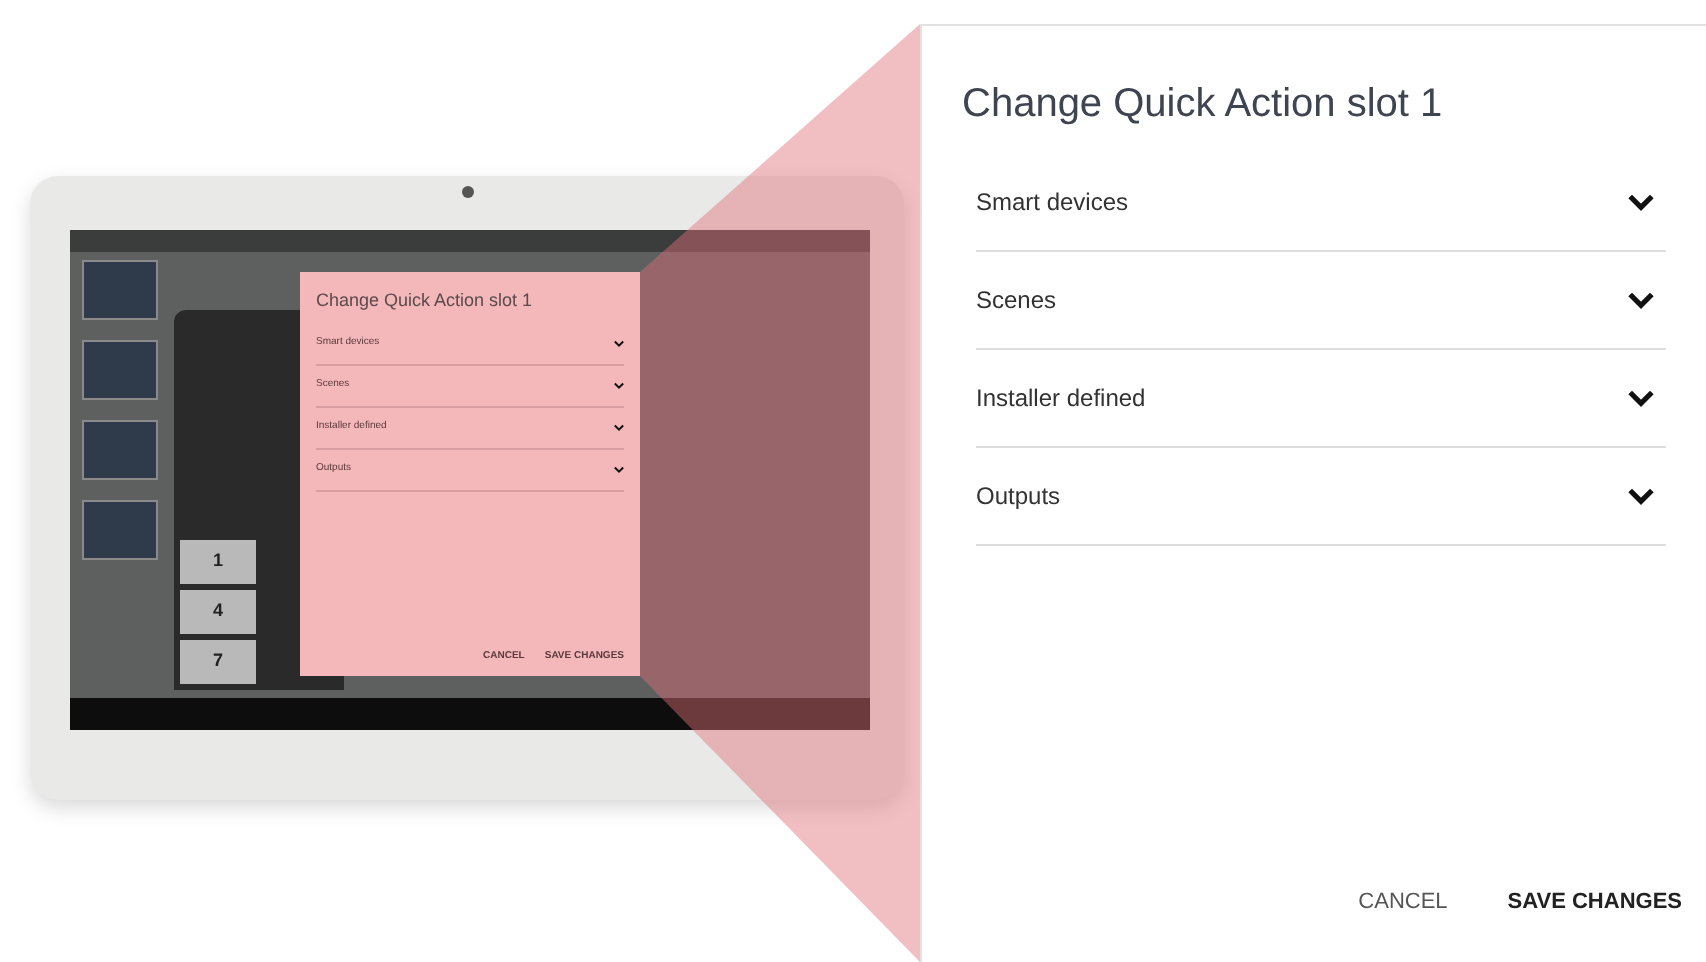 The width and height of the screenshot is (1706, 962). I want to click on accordion-row: Scenes, so click(1321, 301).